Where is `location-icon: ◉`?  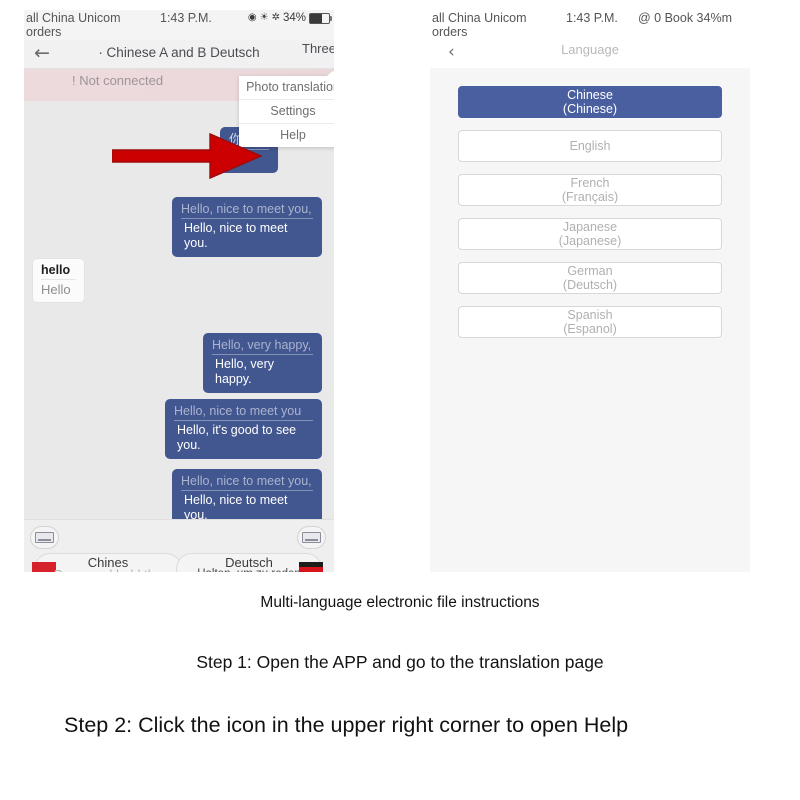
location-icon: ◉ is located at coordinates (252, 17).